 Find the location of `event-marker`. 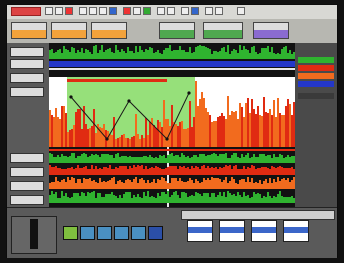

event-marker is located at coordinates (117, 80).